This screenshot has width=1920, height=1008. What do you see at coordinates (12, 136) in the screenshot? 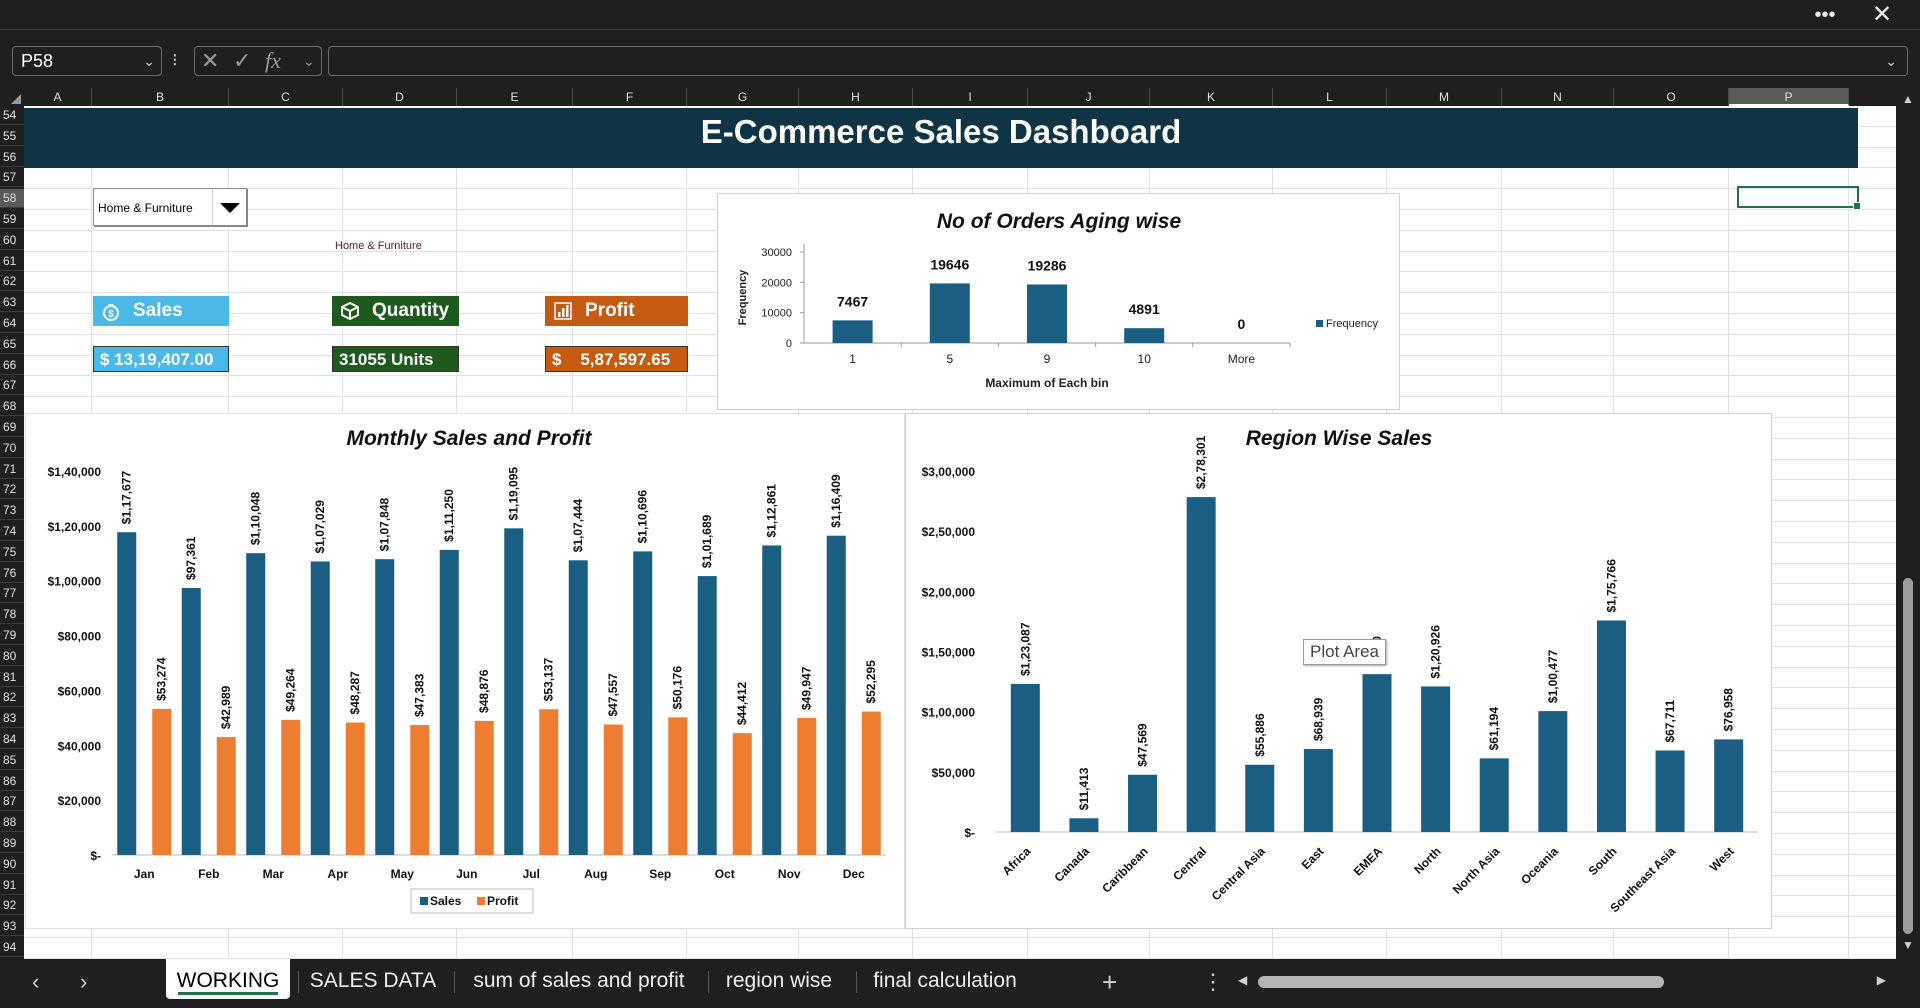
I see `row-header-55: 55` at bounding box center [12, 136].